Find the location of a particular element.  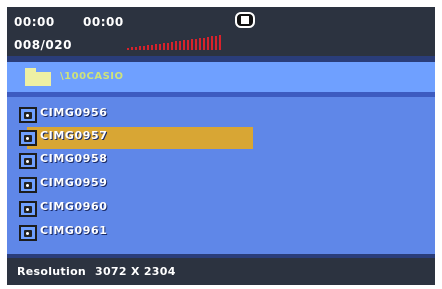

audio-level-meter is located at coordinates (176, 42).